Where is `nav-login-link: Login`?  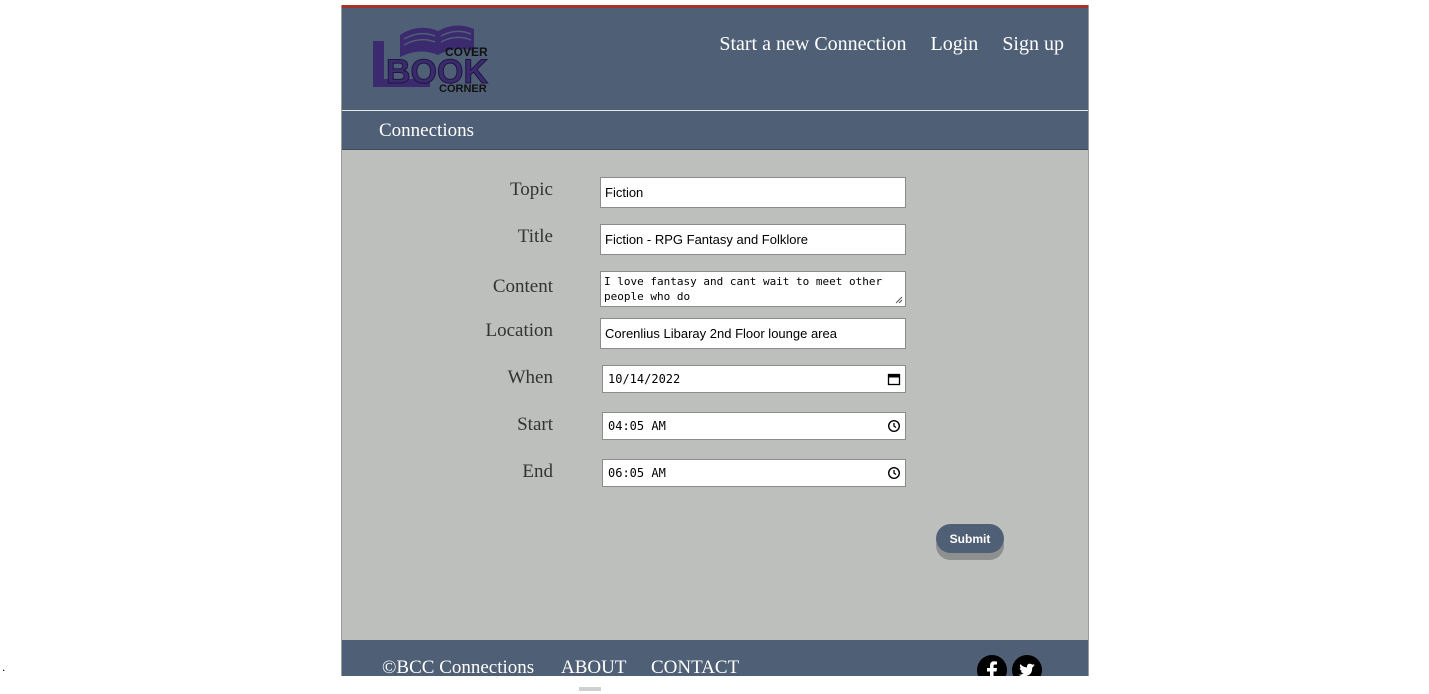
nav-login-link: Login is located at coordinates (955, 44).